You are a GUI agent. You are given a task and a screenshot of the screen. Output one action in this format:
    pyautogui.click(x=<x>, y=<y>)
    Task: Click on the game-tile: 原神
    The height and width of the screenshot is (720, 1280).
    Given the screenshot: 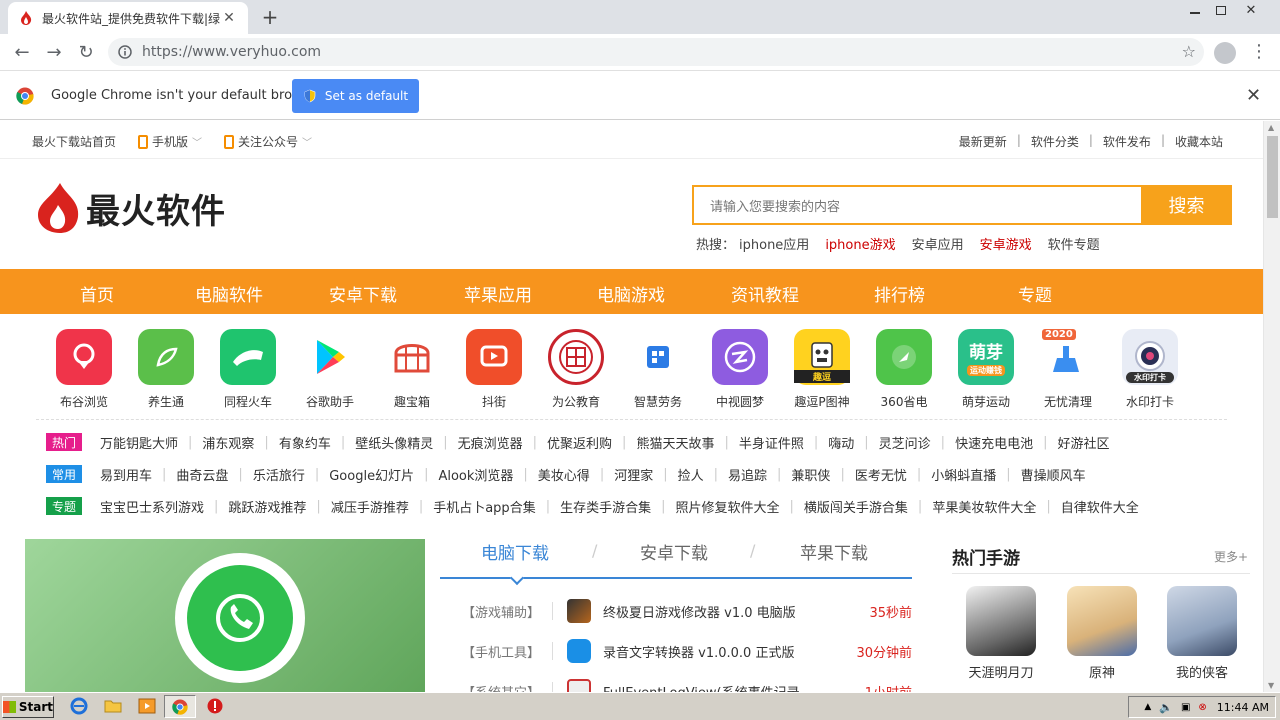 What is the action you would take?
    pyautogui.click(x=1102, y=633)
    